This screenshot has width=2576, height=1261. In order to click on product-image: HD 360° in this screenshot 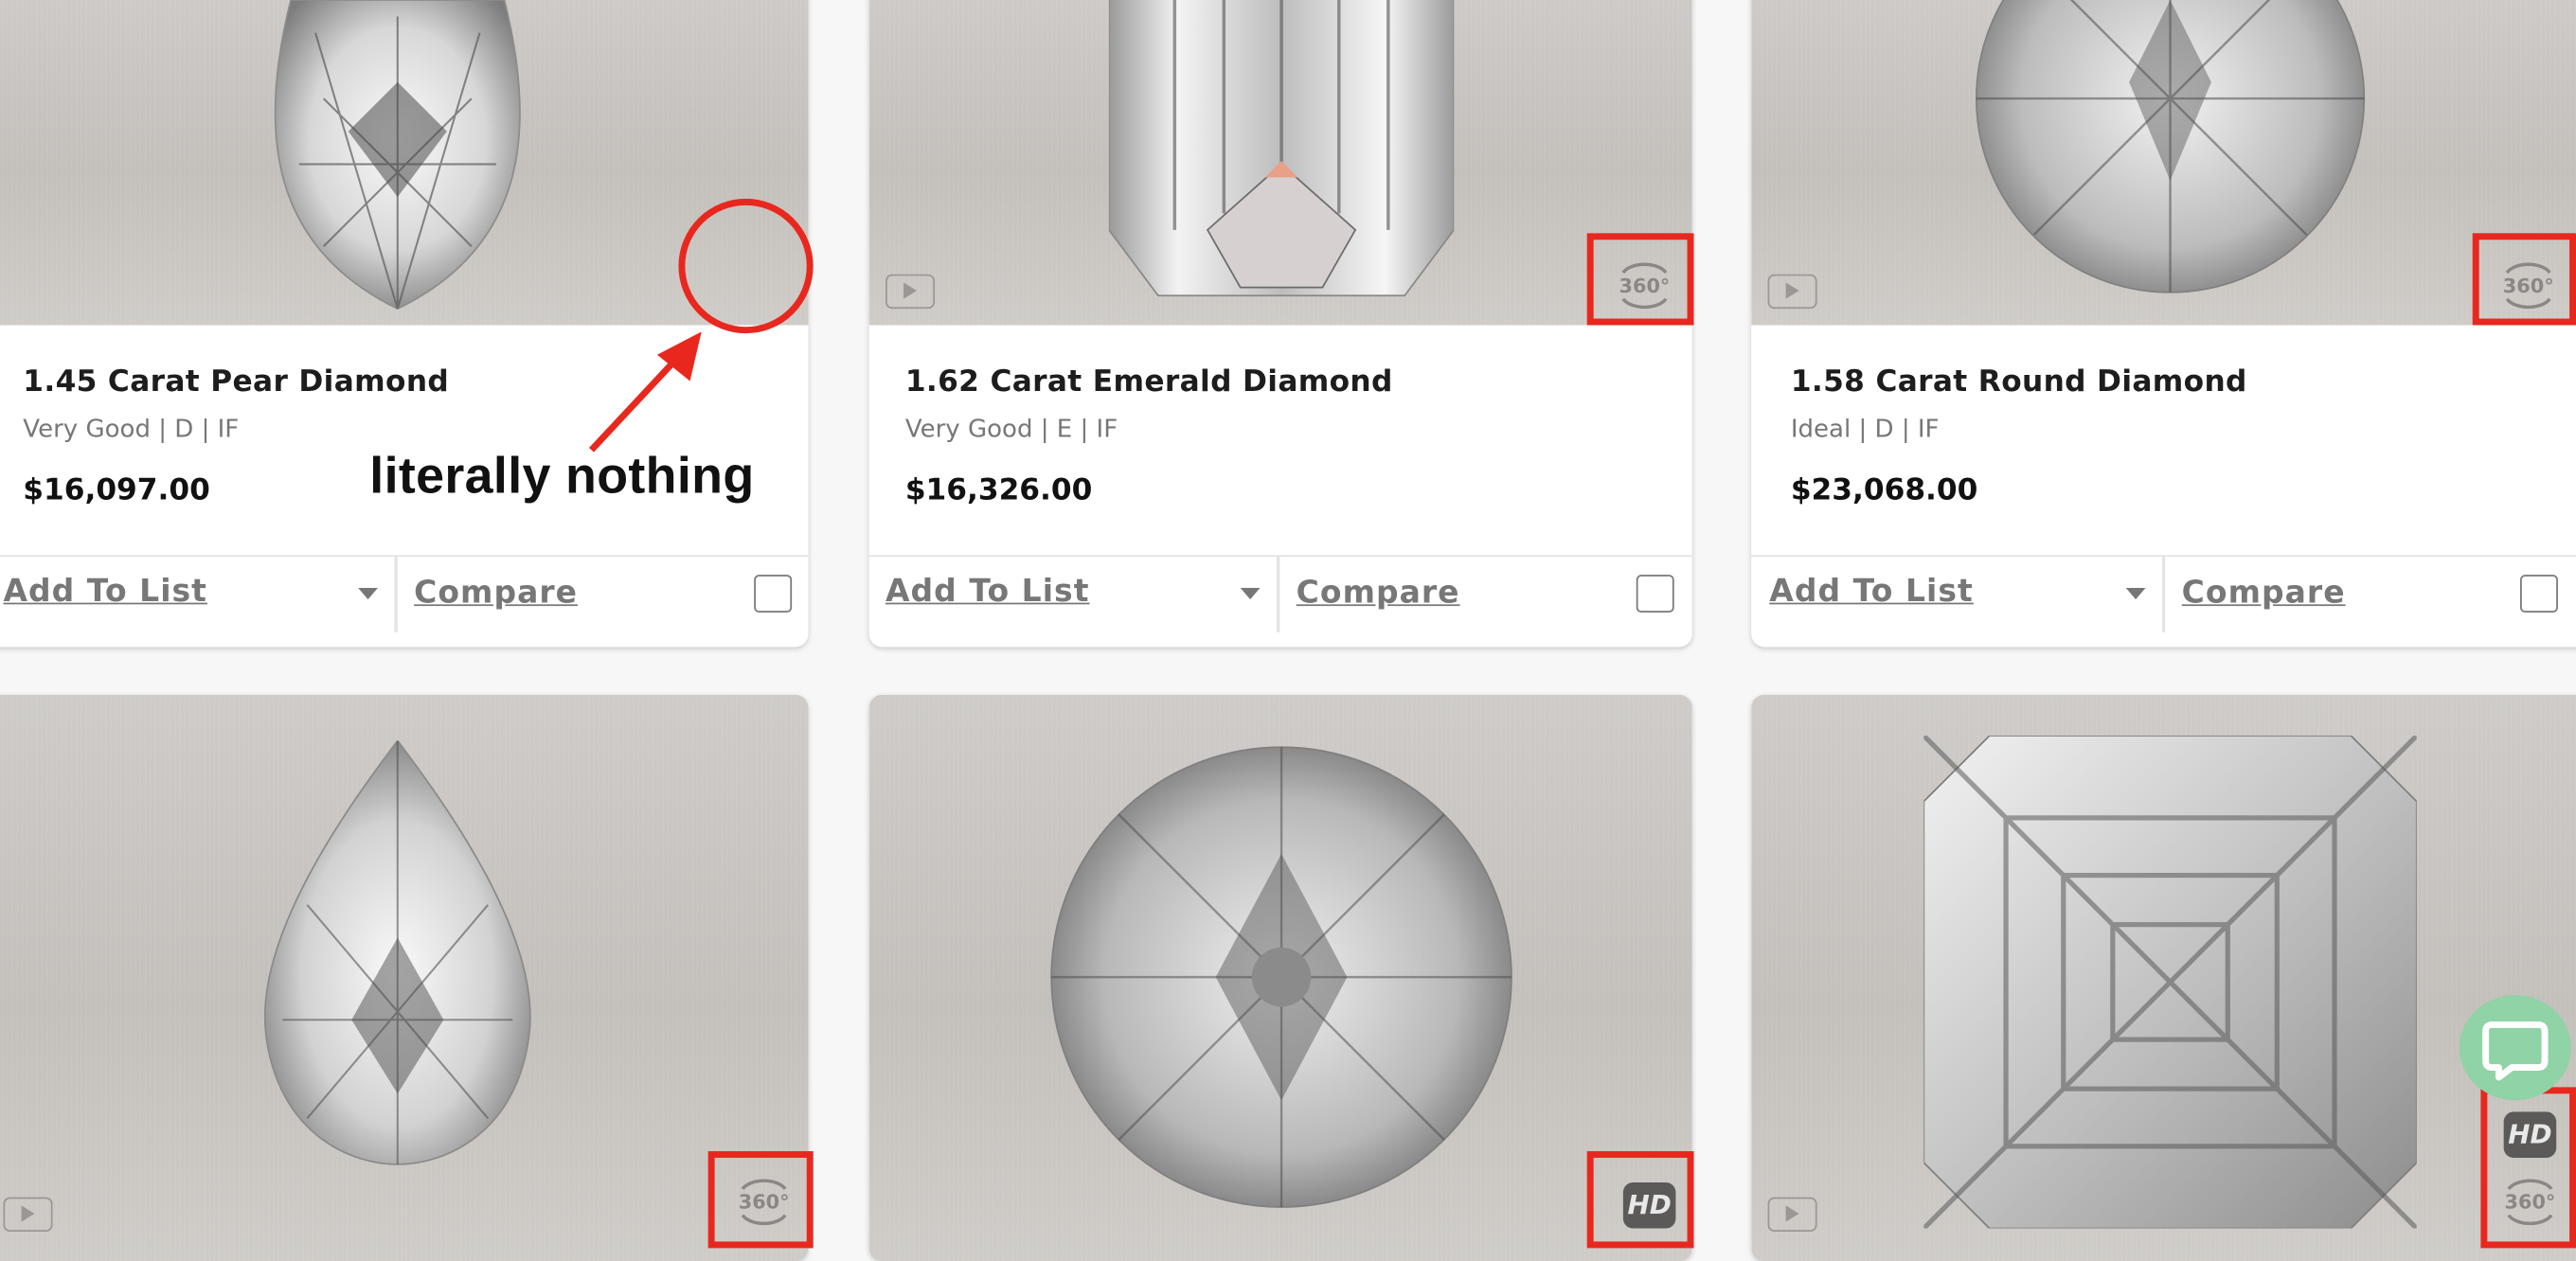, I will do `click(2163, 977)`.